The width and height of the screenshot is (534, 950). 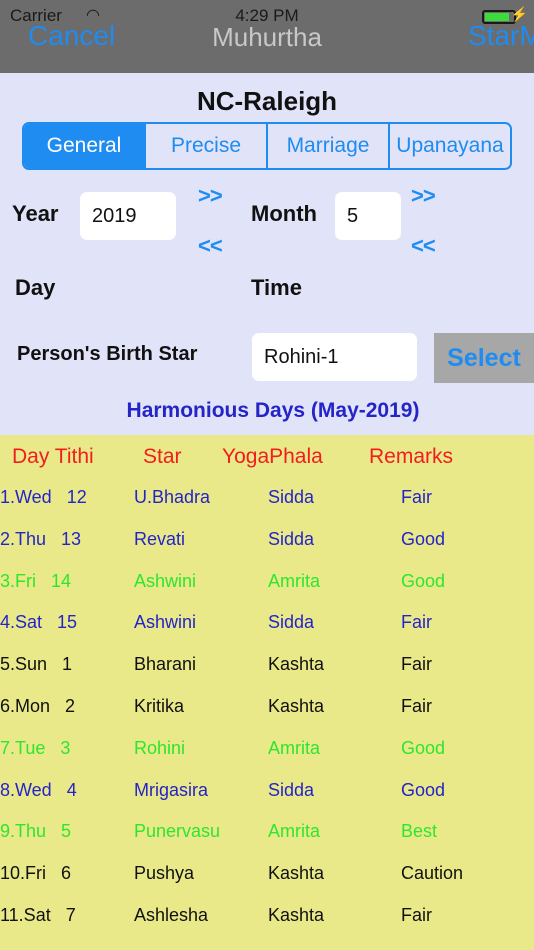 I want to click on cell-day-tithi: 10.Fri 6, so click(x=36, y=873).